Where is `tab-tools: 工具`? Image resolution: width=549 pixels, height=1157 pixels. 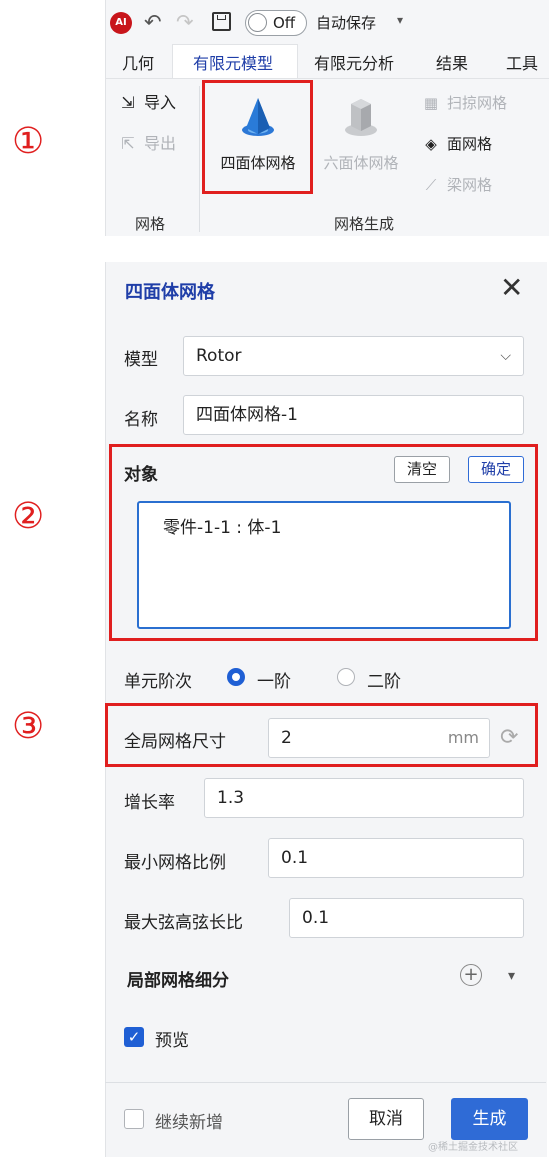 tab-tools: 工具 is located at coordinates (522, 63).